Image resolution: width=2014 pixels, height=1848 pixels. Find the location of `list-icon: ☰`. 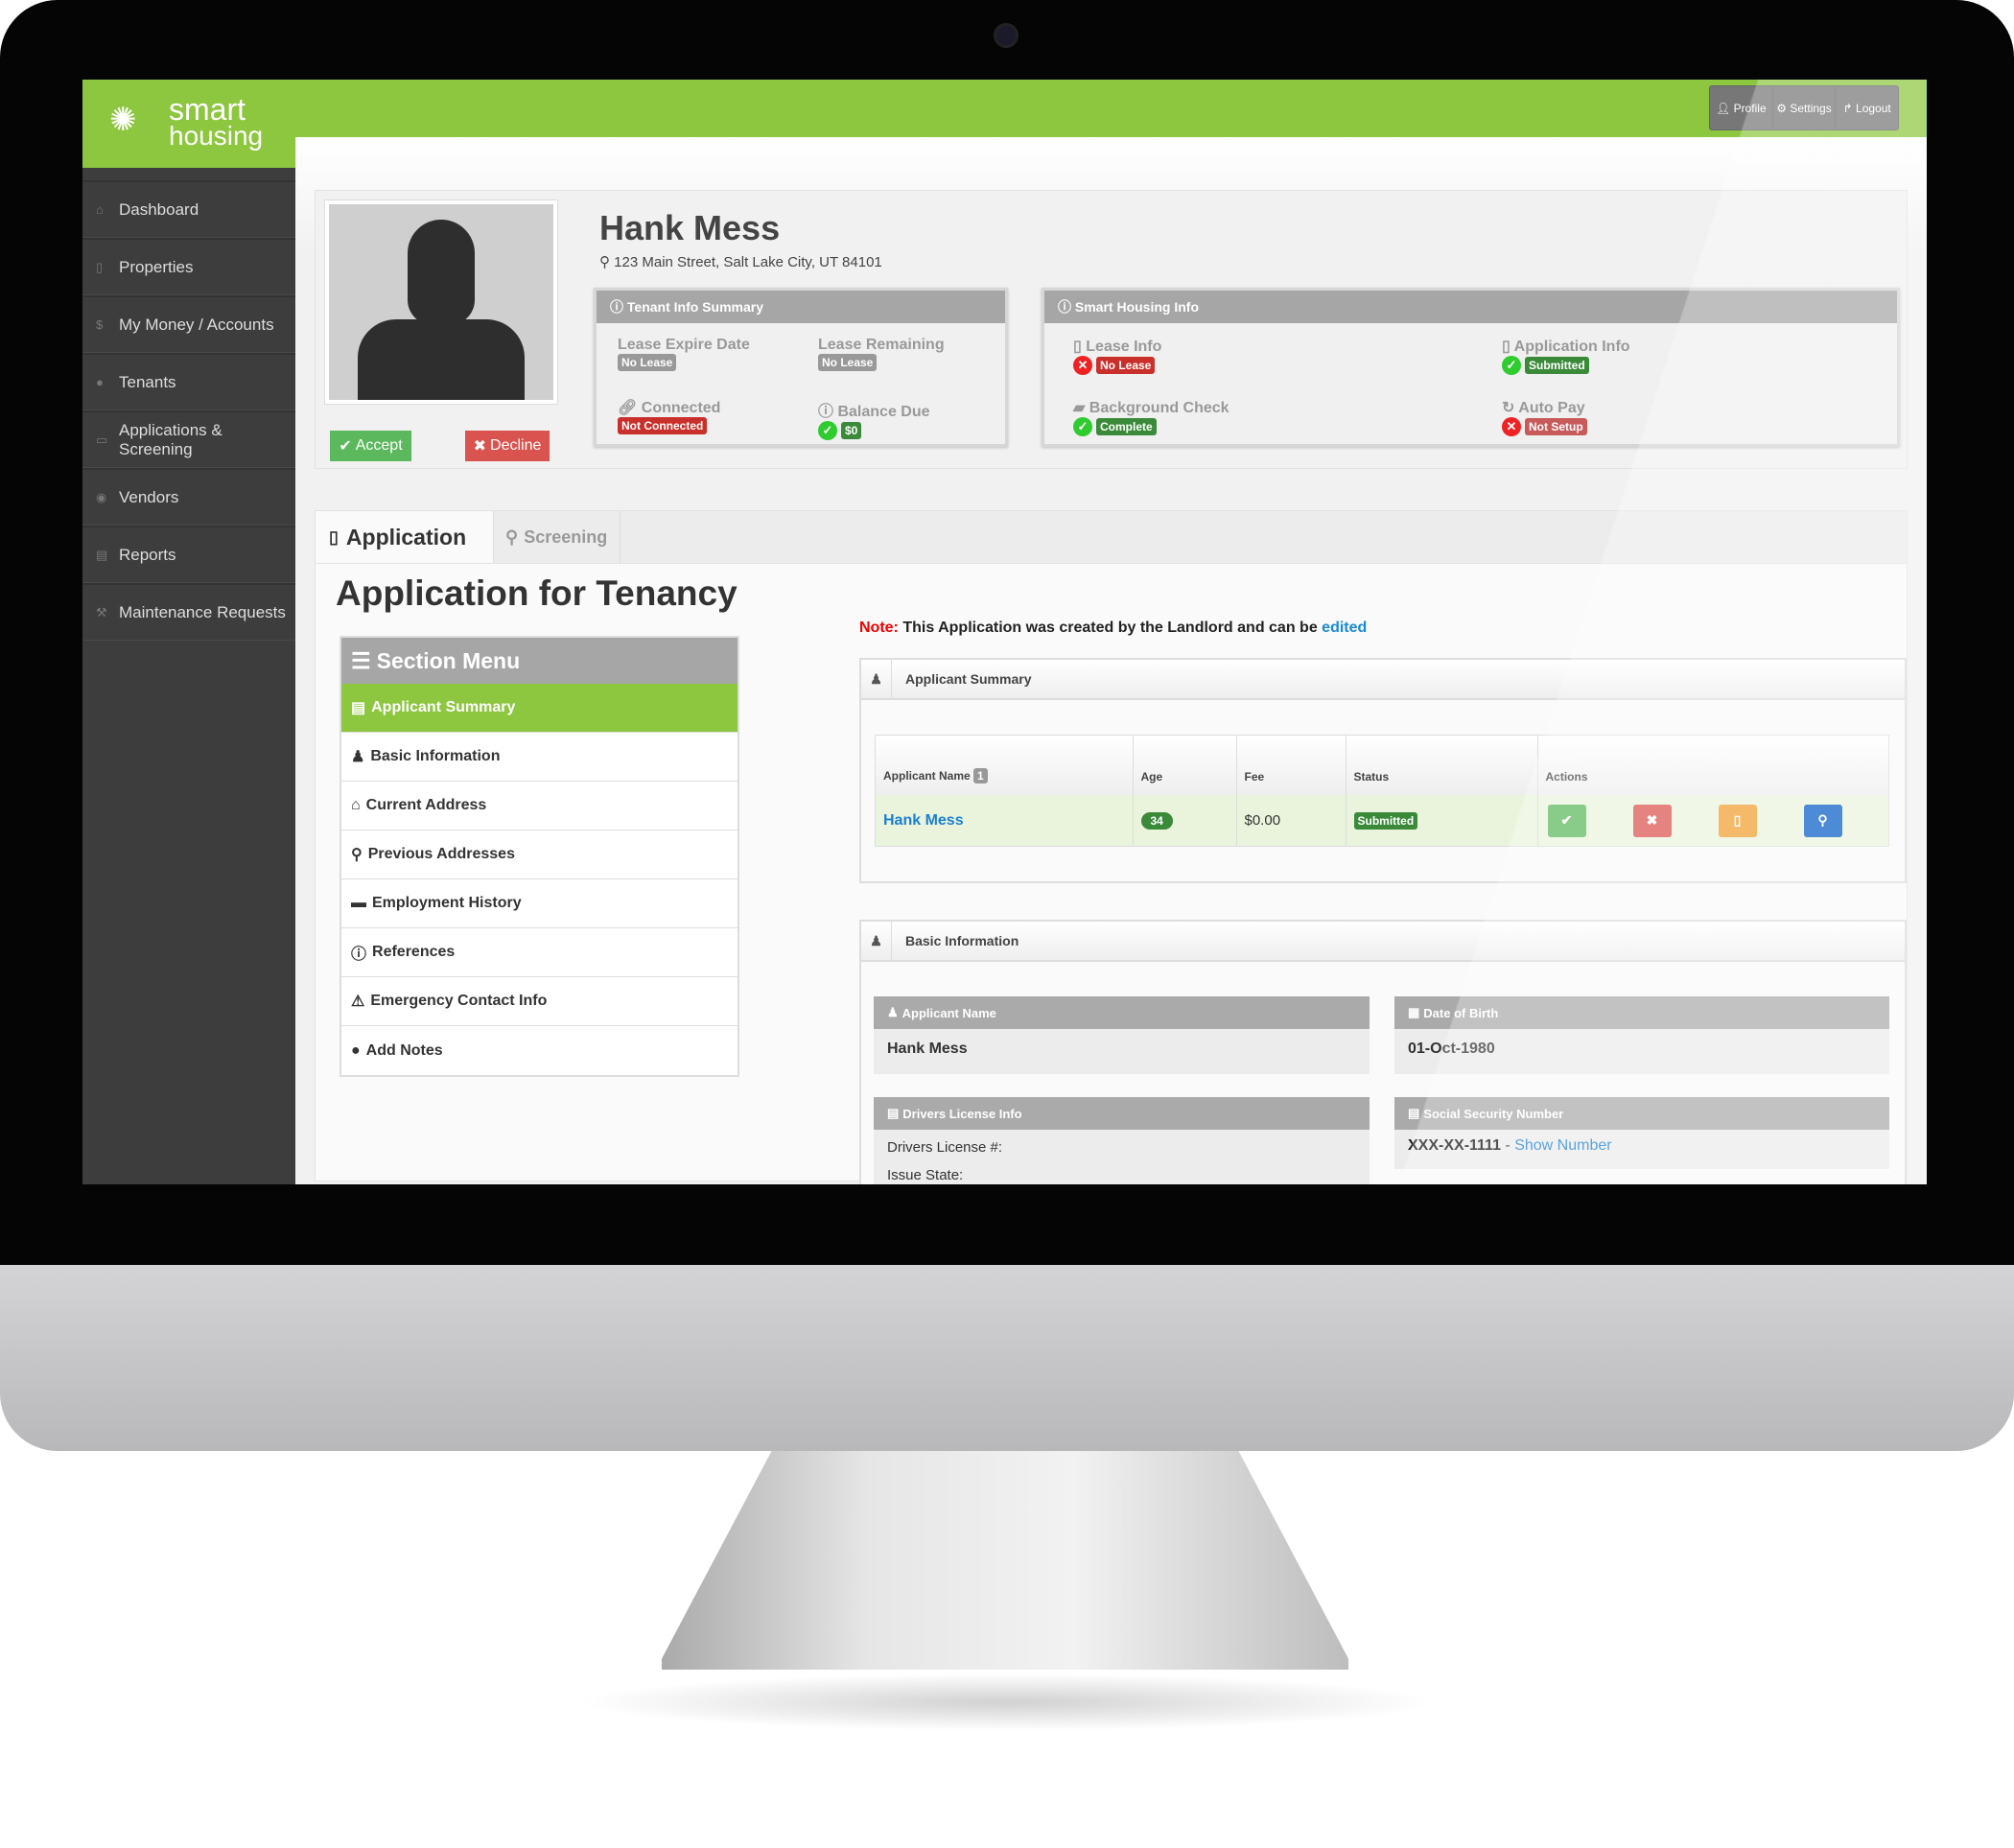

list-icon: ☰ is located at coordinates (361, 660).